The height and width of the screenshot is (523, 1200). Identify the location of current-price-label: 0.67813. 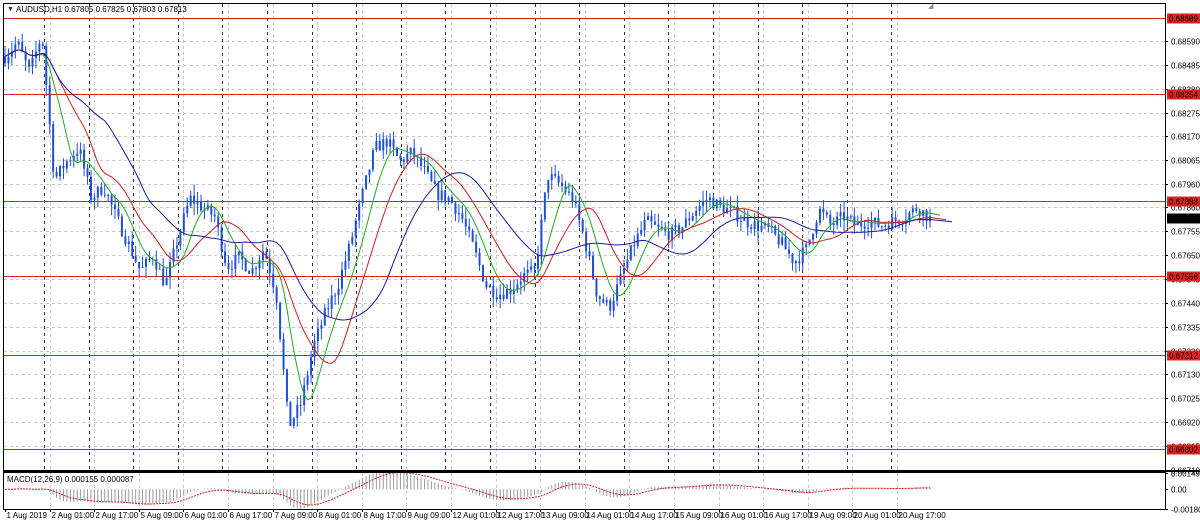
(1183, 219).